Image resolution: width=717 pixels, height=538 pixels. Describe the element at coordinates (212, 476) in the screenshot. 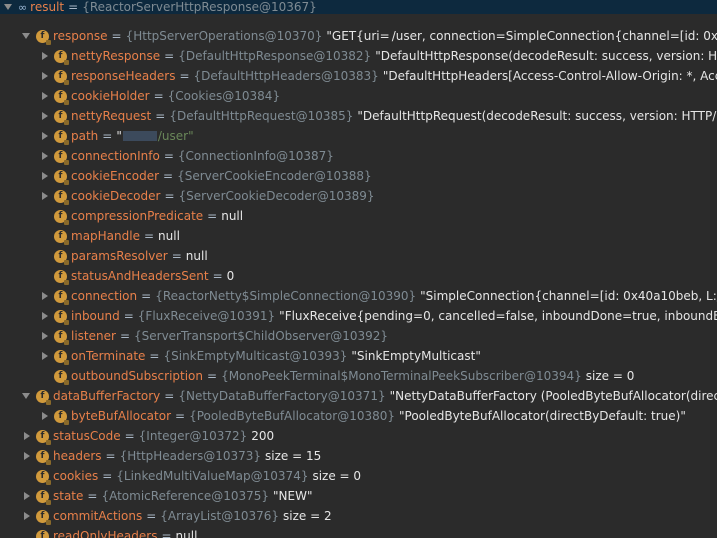

I see `variable-type: {LinkedMultiValueMap@10374}` at that location.